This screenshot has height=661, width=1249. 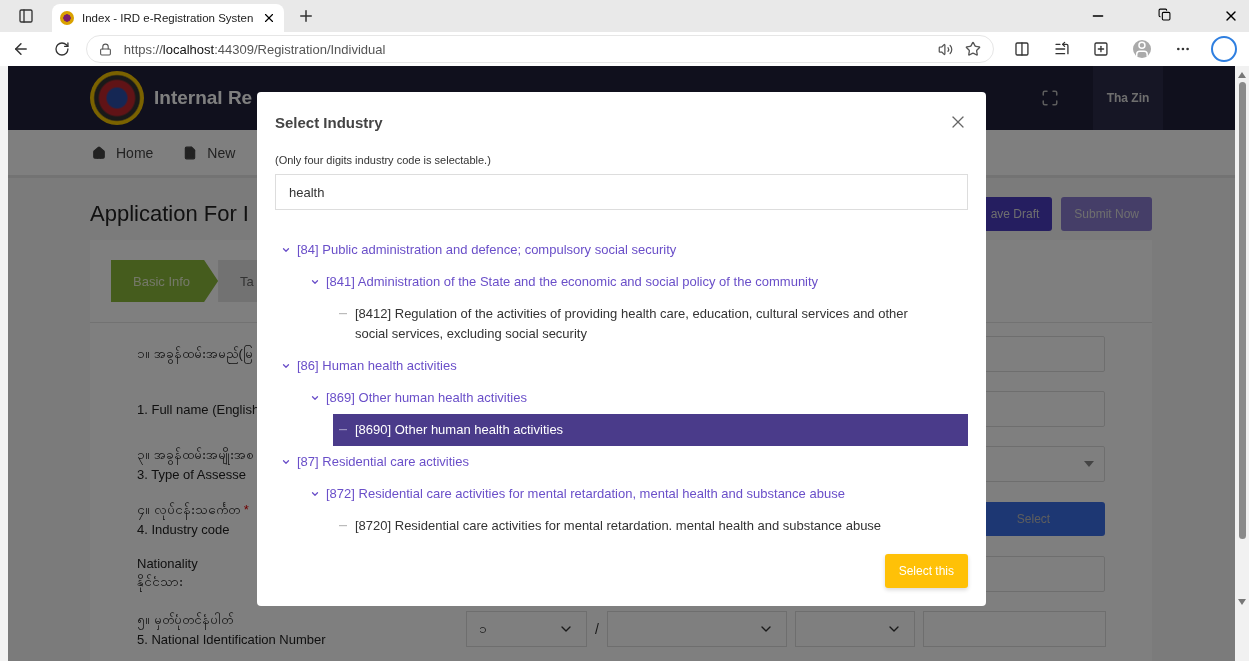 What do you see at coordinates (1101, 49) in the screenshot?
I see `collections-icon` at bounding box center [1101, 49].